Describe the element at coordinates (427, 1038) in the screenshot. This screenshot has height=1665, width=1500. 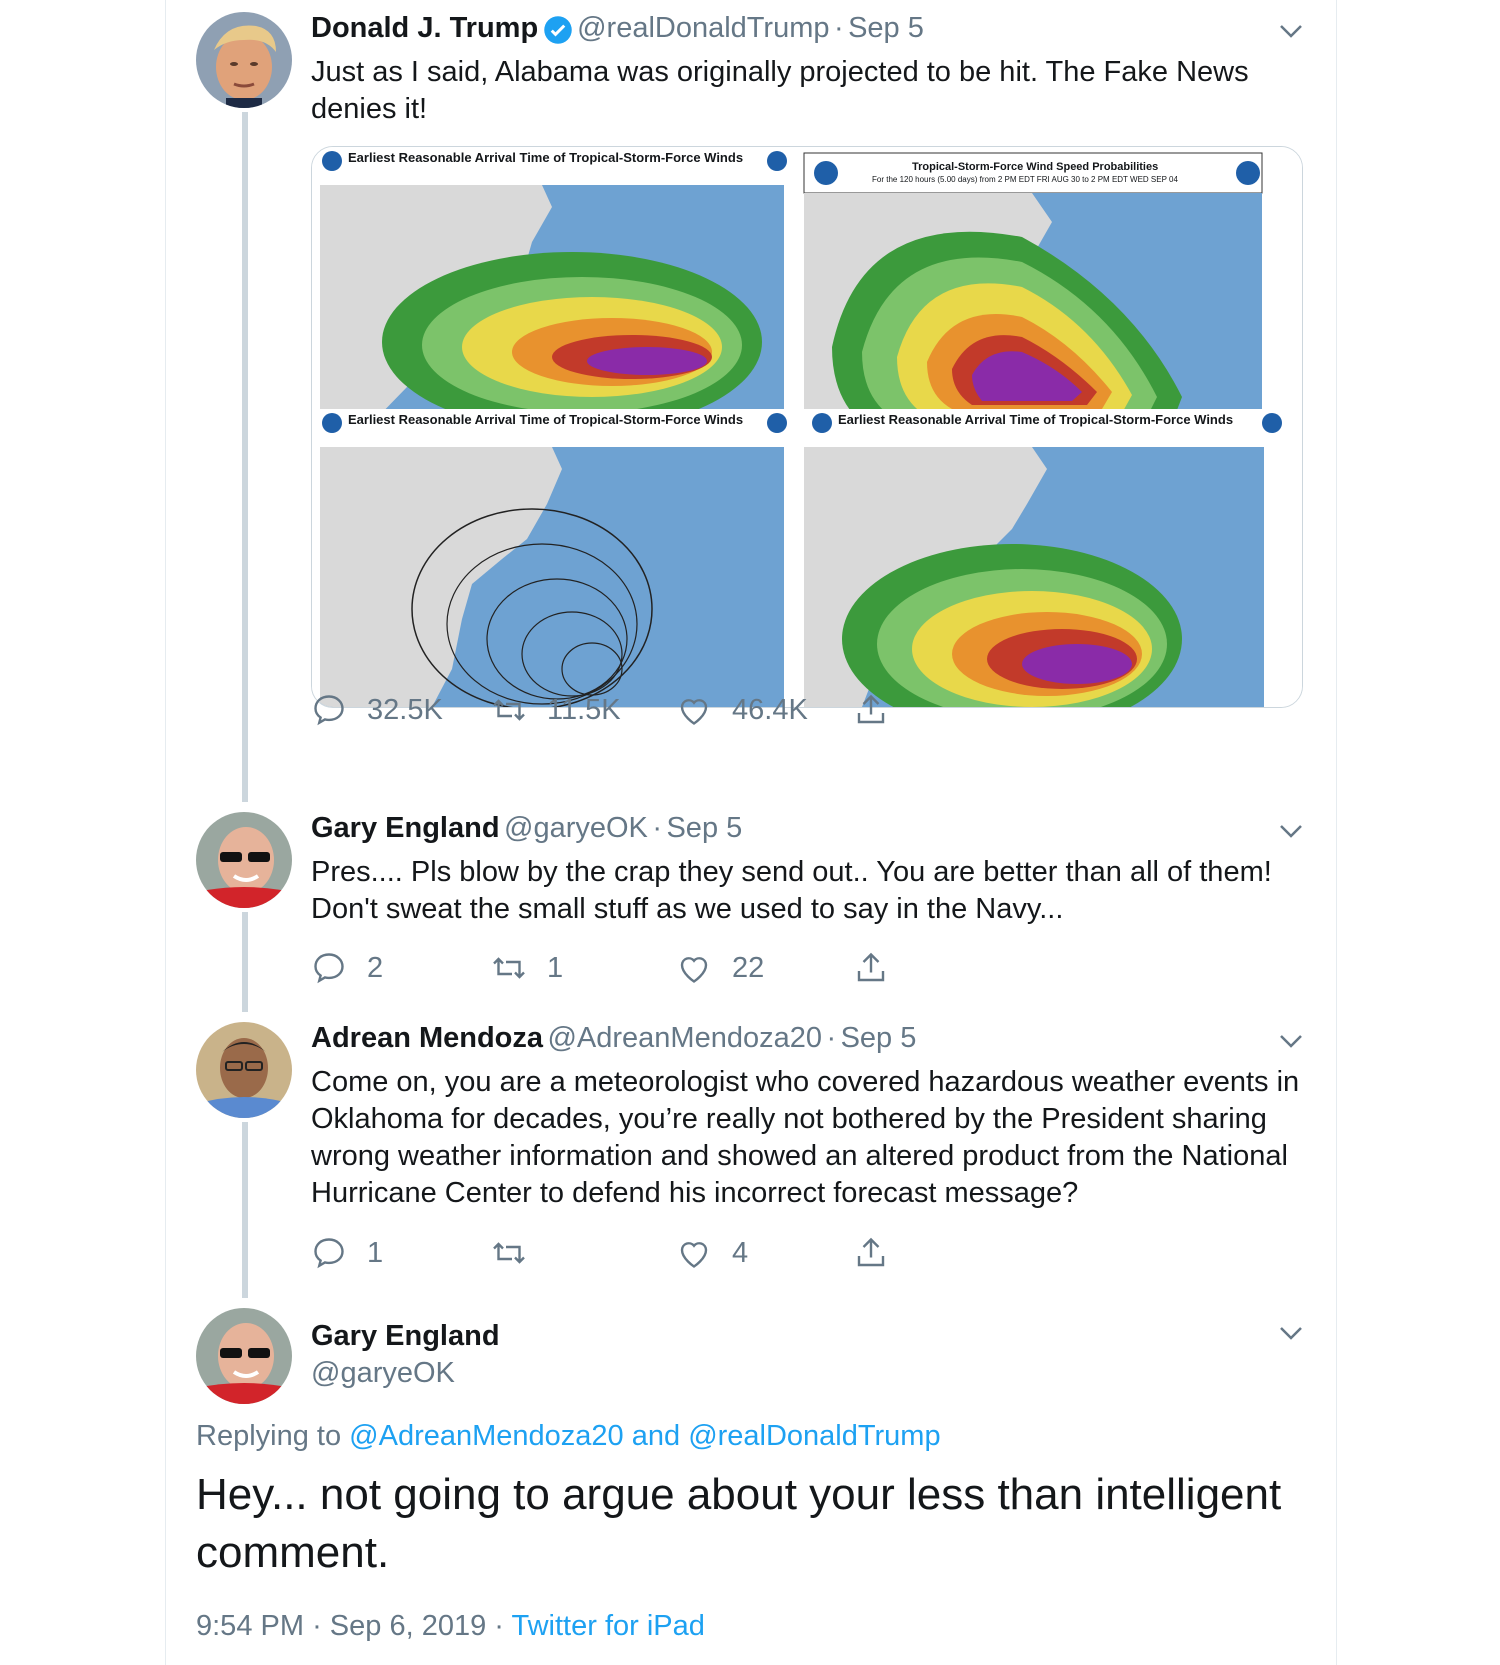
I see `display-name: Adrean Mendoza` at that location.